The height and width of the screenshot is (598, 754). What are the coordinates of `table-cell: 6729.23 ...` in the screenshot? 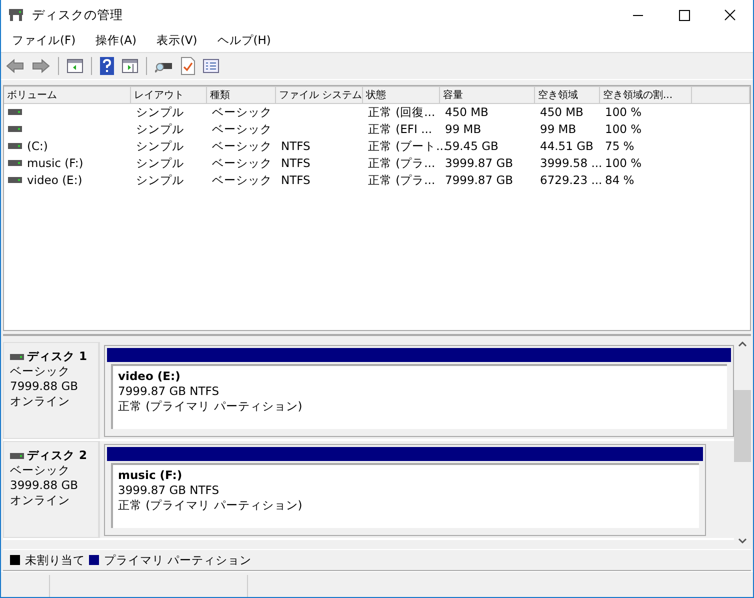 It's located at (571, 180).